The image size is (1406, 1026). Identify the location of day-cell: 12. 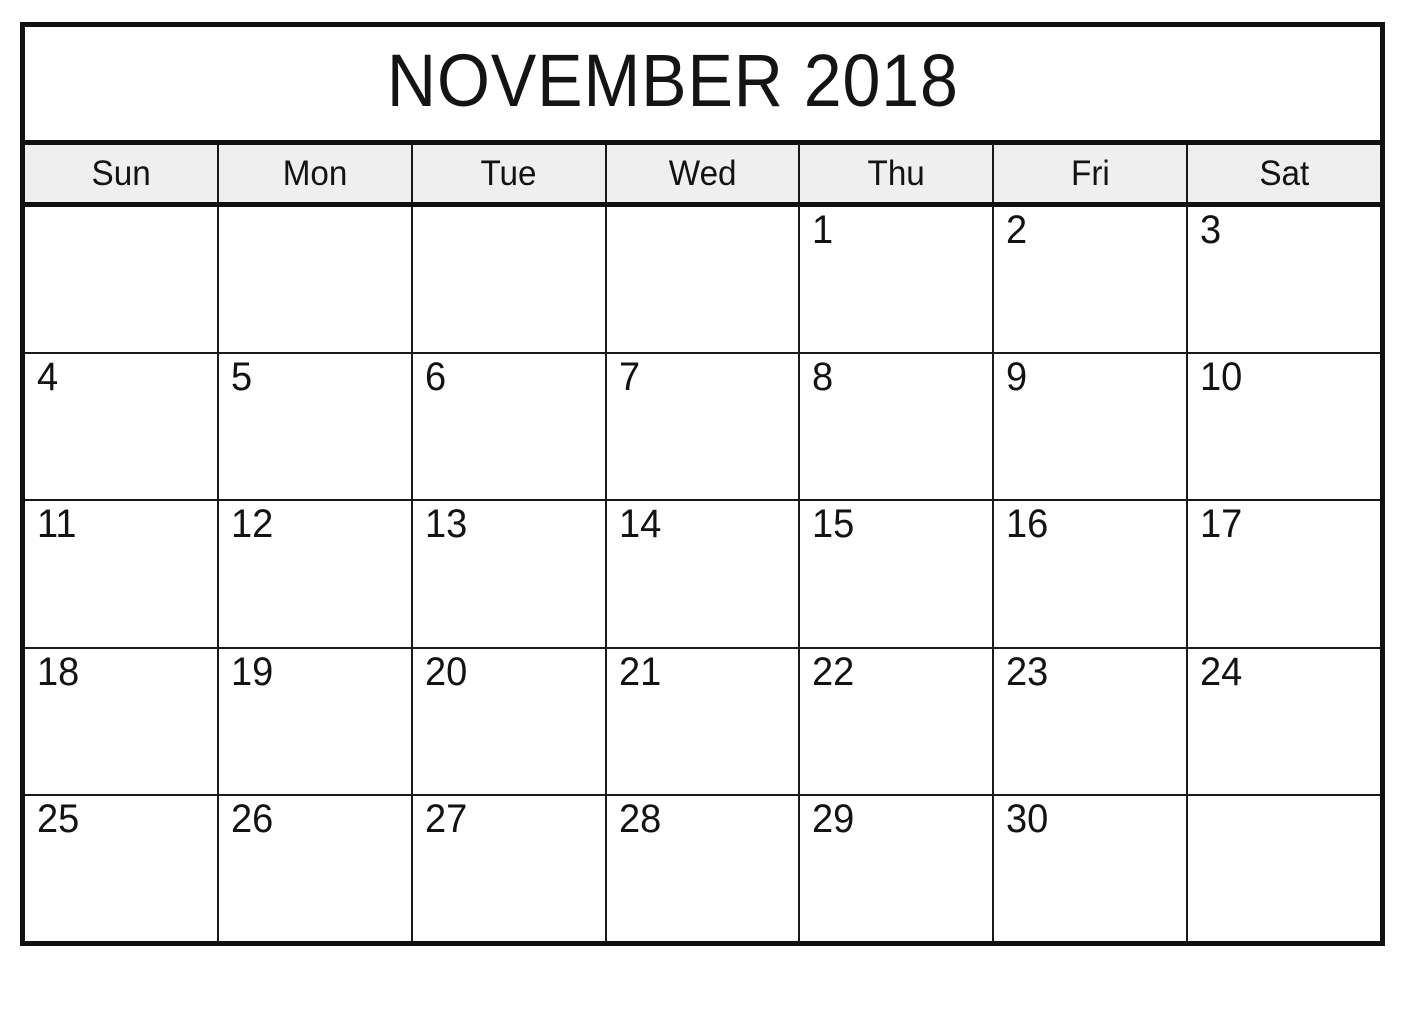
(315, 574).